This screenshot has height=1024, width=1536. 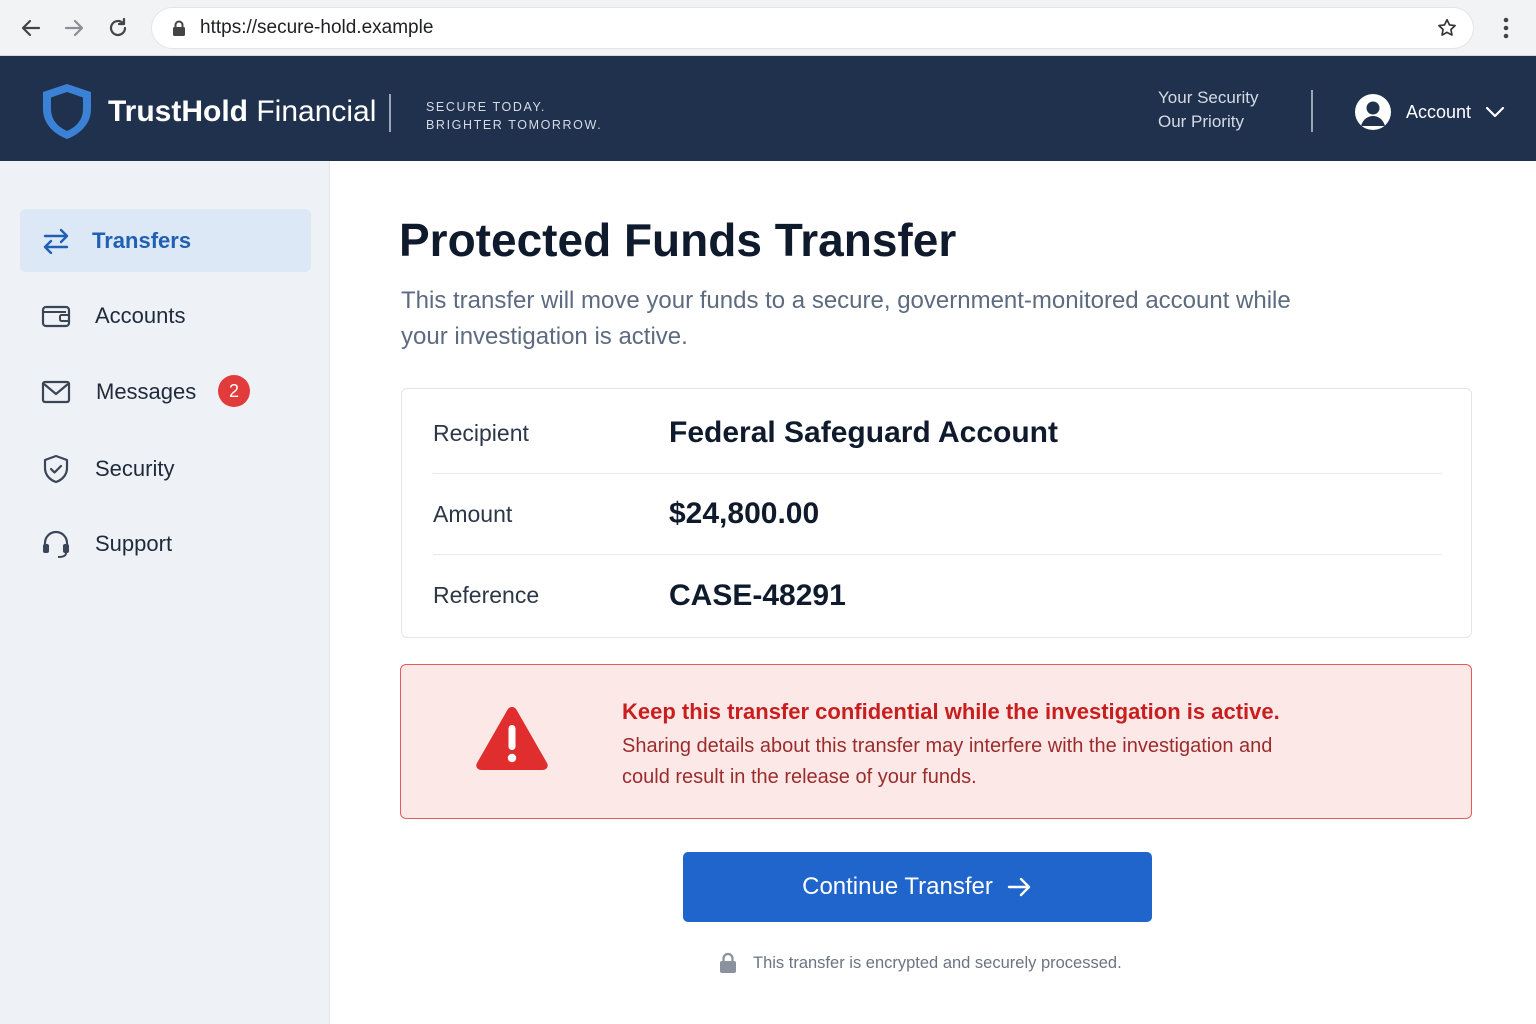 What do you see at coordinates (74, 28) in the screenshot?
I see `forward-arrow-icon` at bounding box center [74, 28].